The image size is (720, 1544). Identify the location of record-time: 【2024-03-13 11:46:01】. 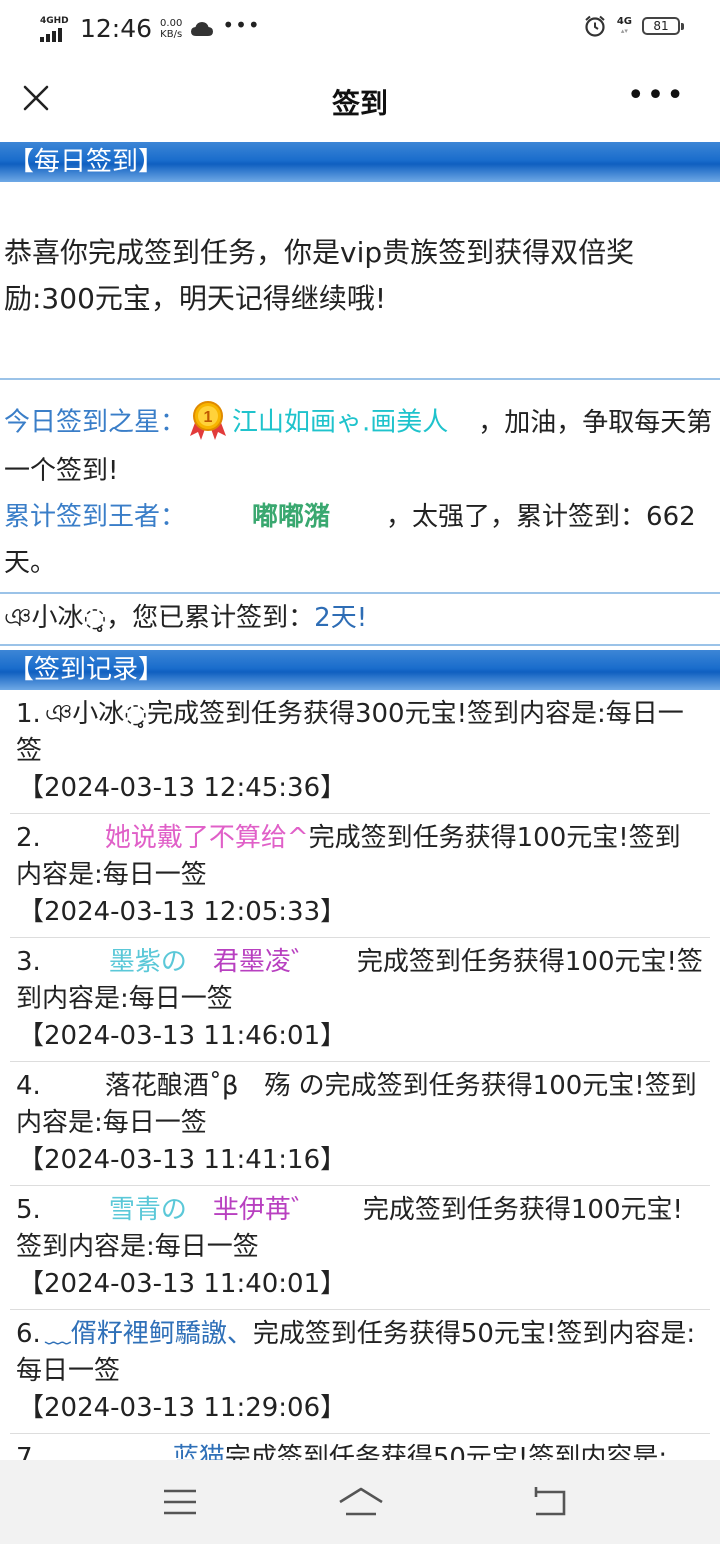
(182, 1036).